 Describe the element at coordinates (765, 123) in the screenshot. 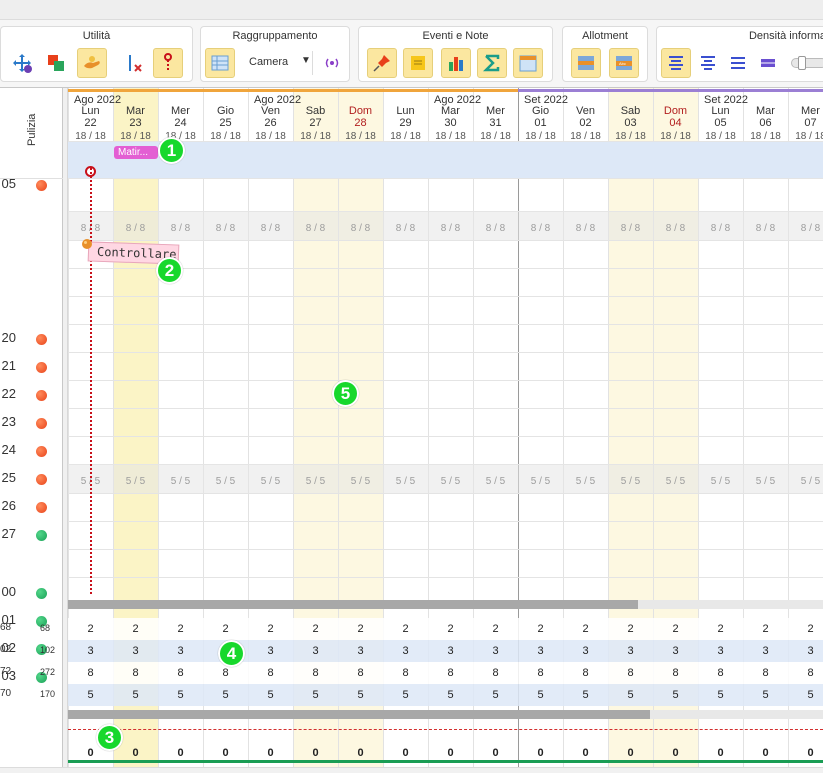

I see `day-number: 06` at that location.